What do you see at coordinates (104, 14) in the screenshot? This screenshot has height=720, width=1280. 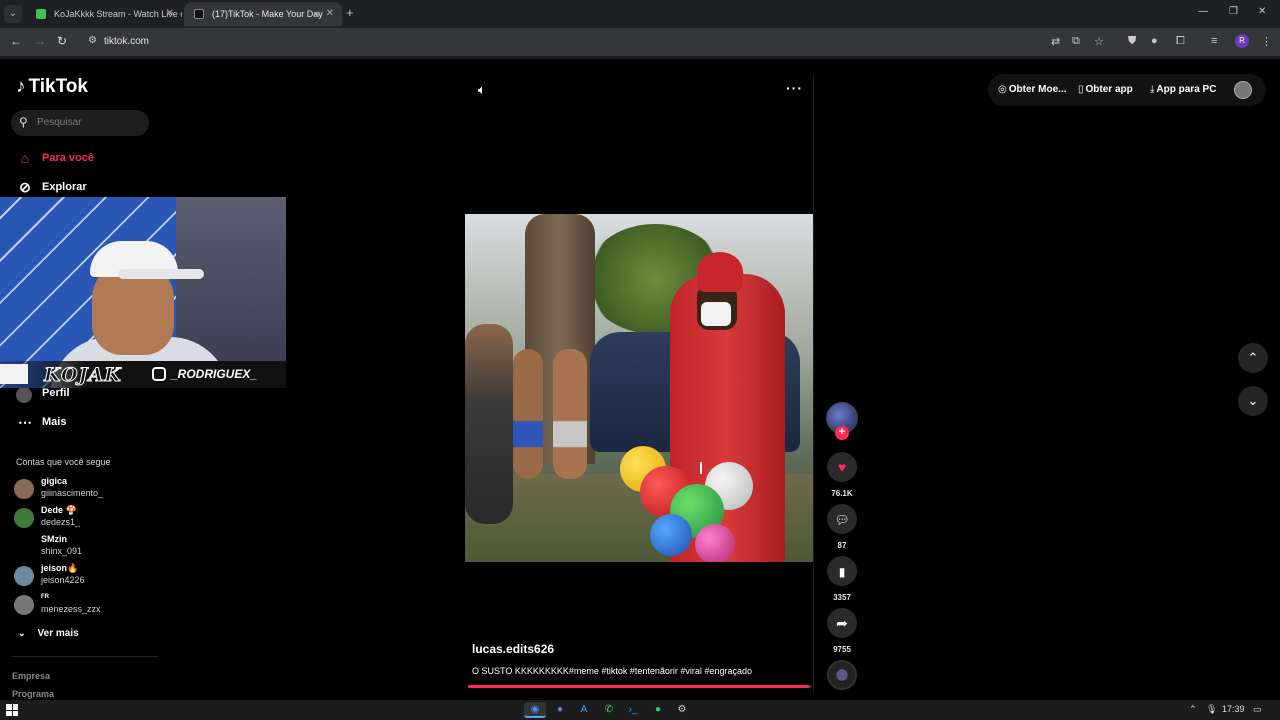 I see `browser-tab-kojak: KoJaKkkk Stream - Watch Live o ✕` at bounding box center [104, 14].